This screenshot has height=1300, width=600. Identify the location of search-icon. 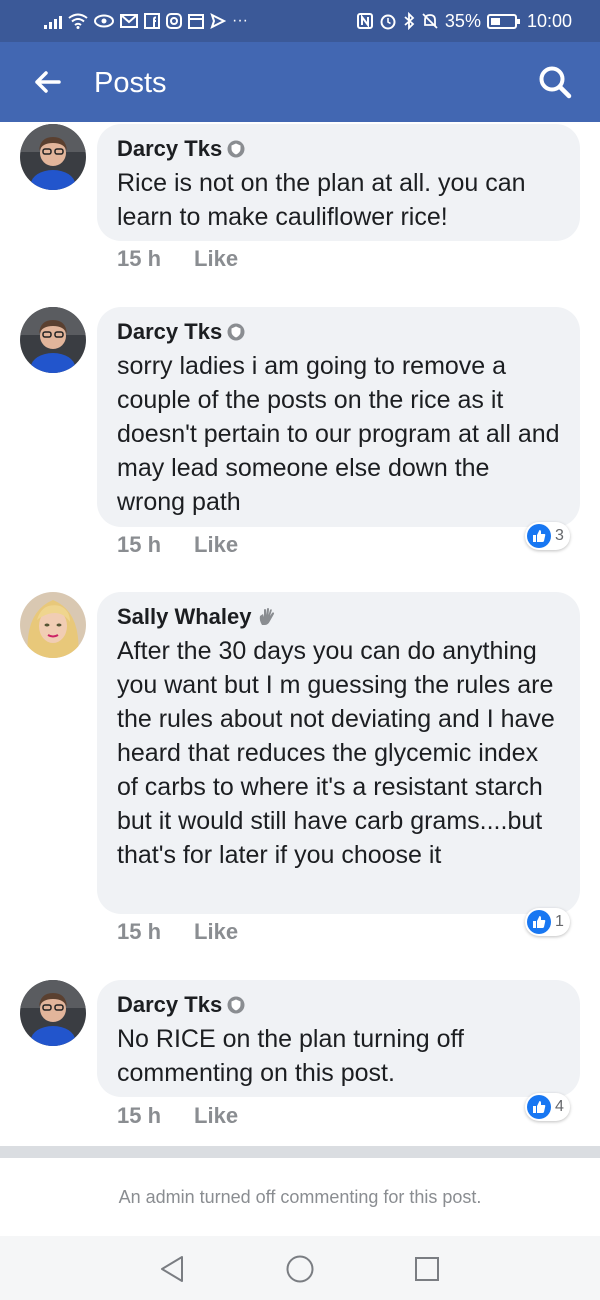
(555, 82).